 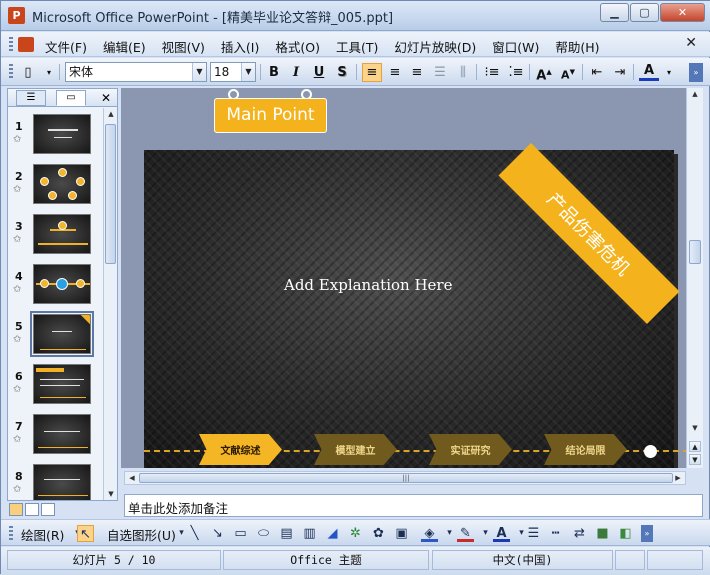 I want to click on fill-color-icon: ◈, so click(x=429, y=533).